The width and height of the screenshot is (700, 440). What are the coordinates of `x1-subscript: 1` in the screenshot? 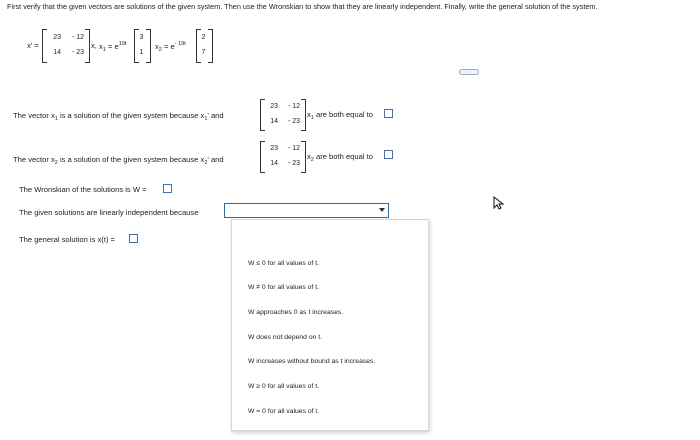 It's located at (104, 50).